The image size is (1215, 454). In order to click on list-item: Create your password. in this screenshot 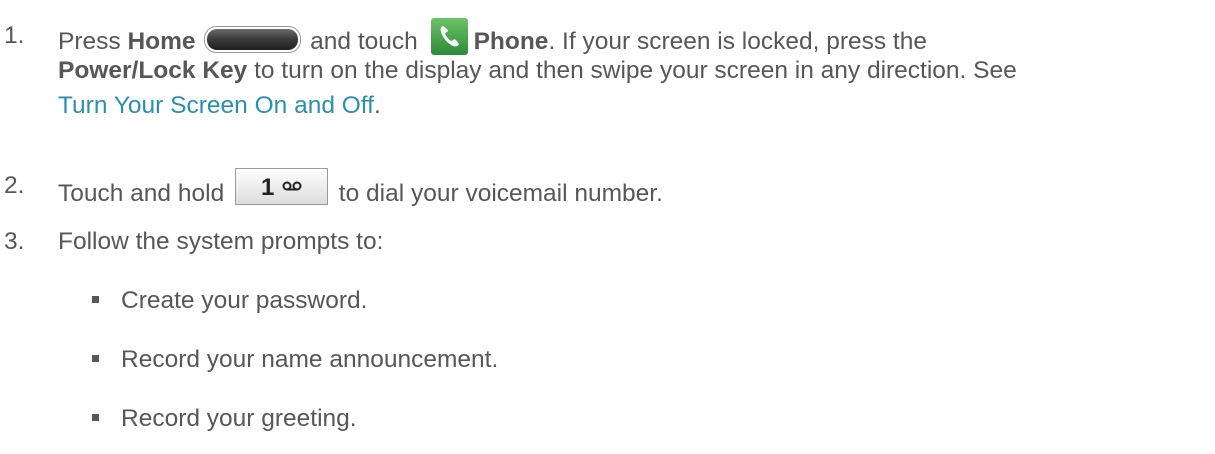, I will do `click(607, 300)`.